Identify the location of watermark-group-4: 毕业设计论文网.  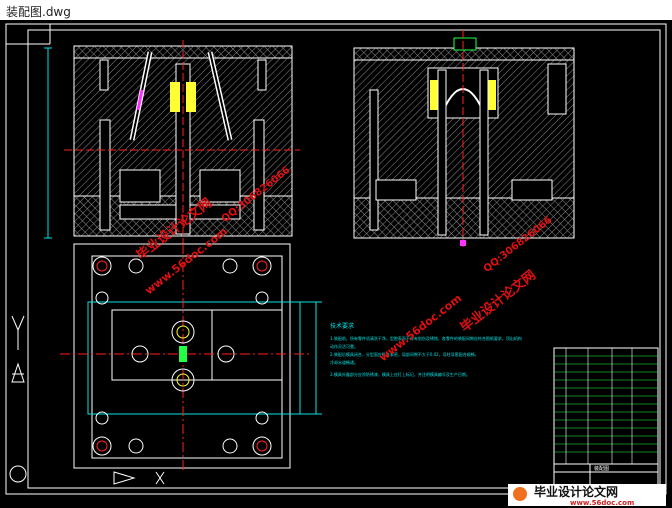
(498, 301).